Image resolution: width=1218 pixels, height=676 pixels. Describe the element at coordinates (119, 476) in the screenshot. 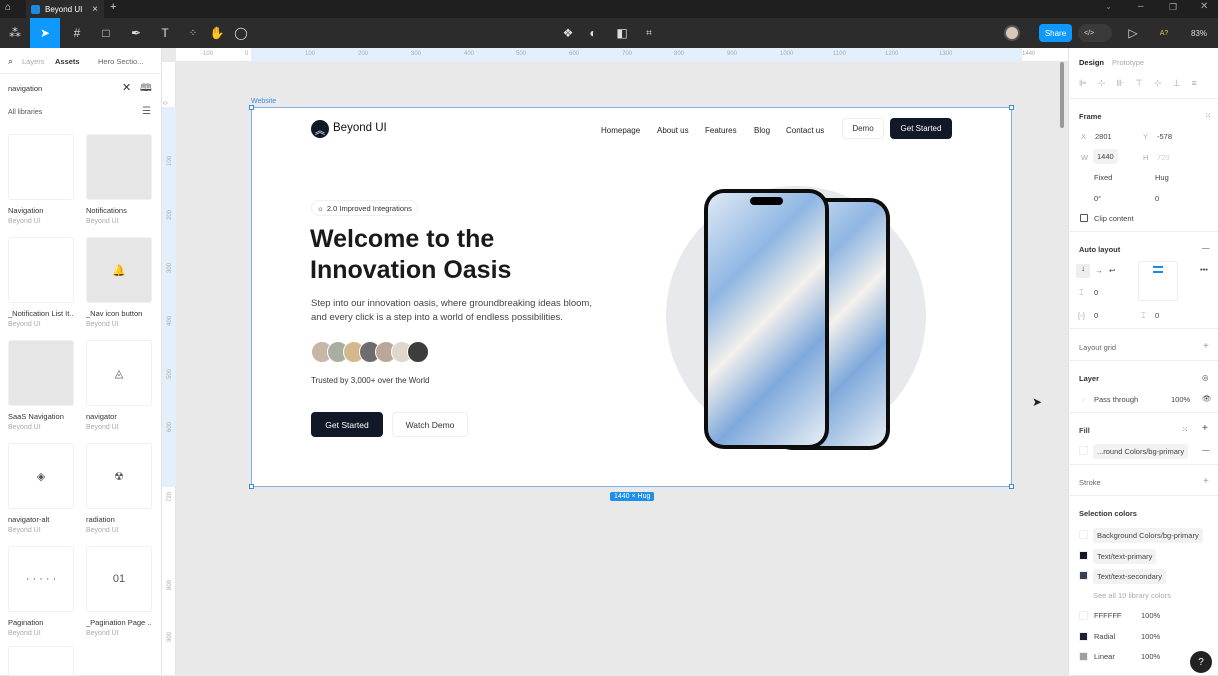

I see `asset-thumbnail: ☢` at that location.